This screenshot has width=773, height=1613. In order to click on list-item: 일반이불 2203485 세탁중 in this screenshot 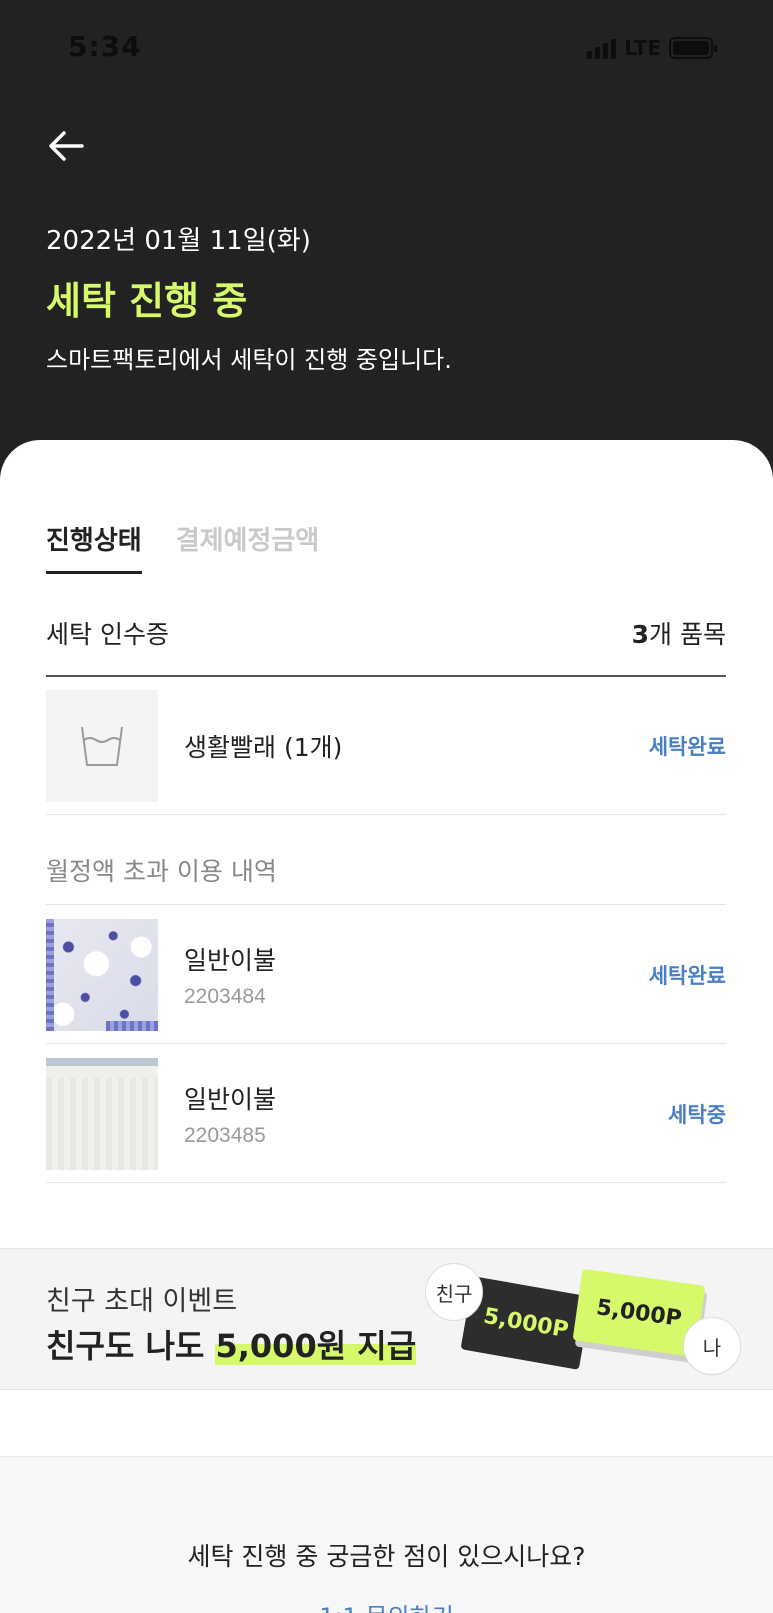, I will do `click(386, 1114)`.